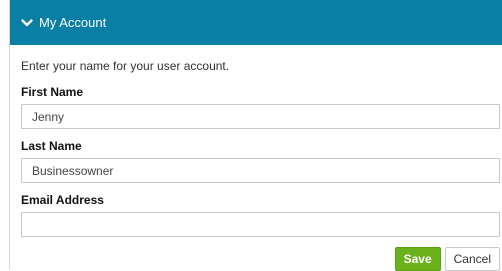 Image resolution: width=502 pixels, height=271 pixels. I want to click on cancel-button: Cancel, so click(472, 259).